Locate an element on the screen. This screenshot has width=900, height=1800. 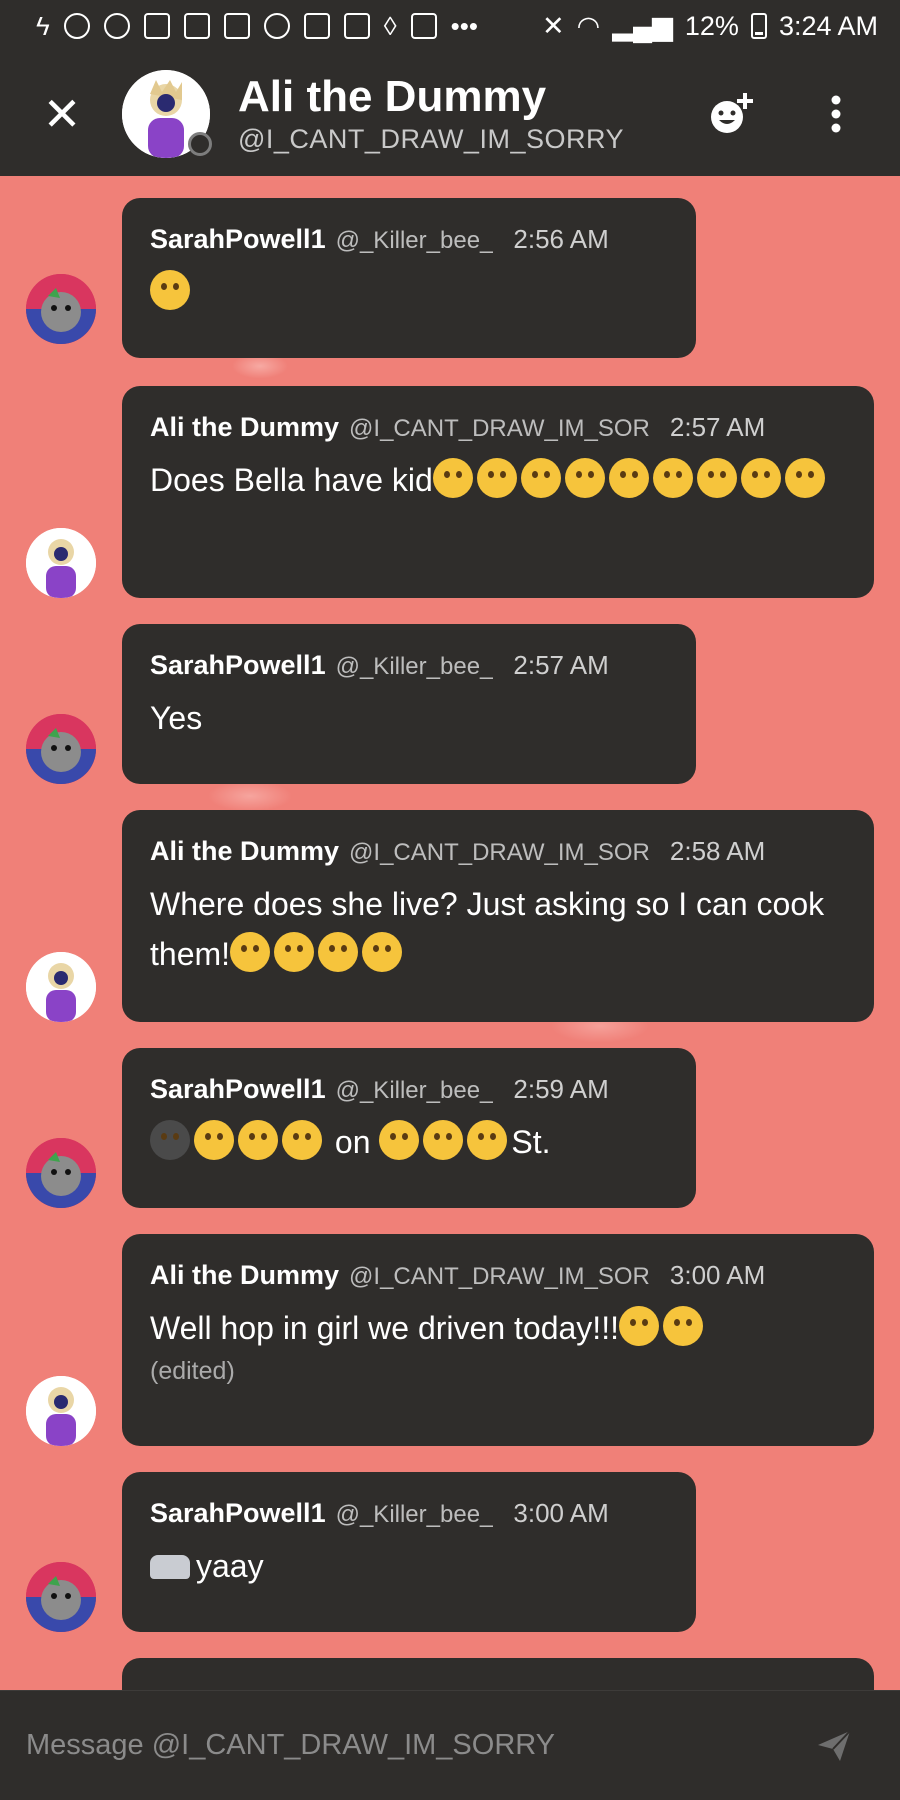
message-time: 2:56 AM is located at coordinates (561, 239).